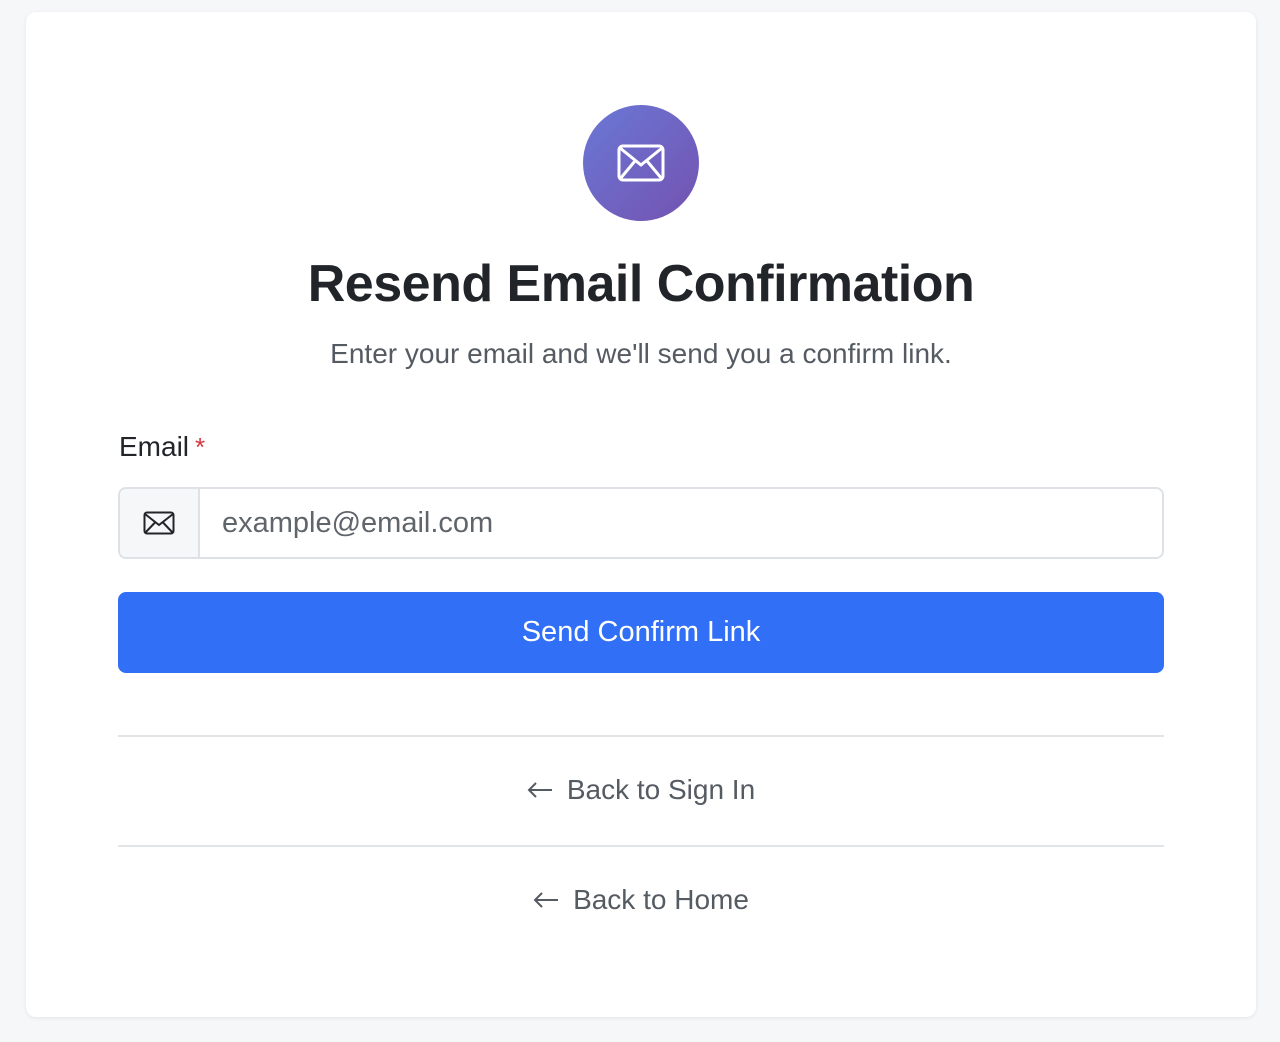  Describe the element at coordinates (641, 632) in the screenshot. I see `send-confirm-link-button: Send Confirm Link` at that location.